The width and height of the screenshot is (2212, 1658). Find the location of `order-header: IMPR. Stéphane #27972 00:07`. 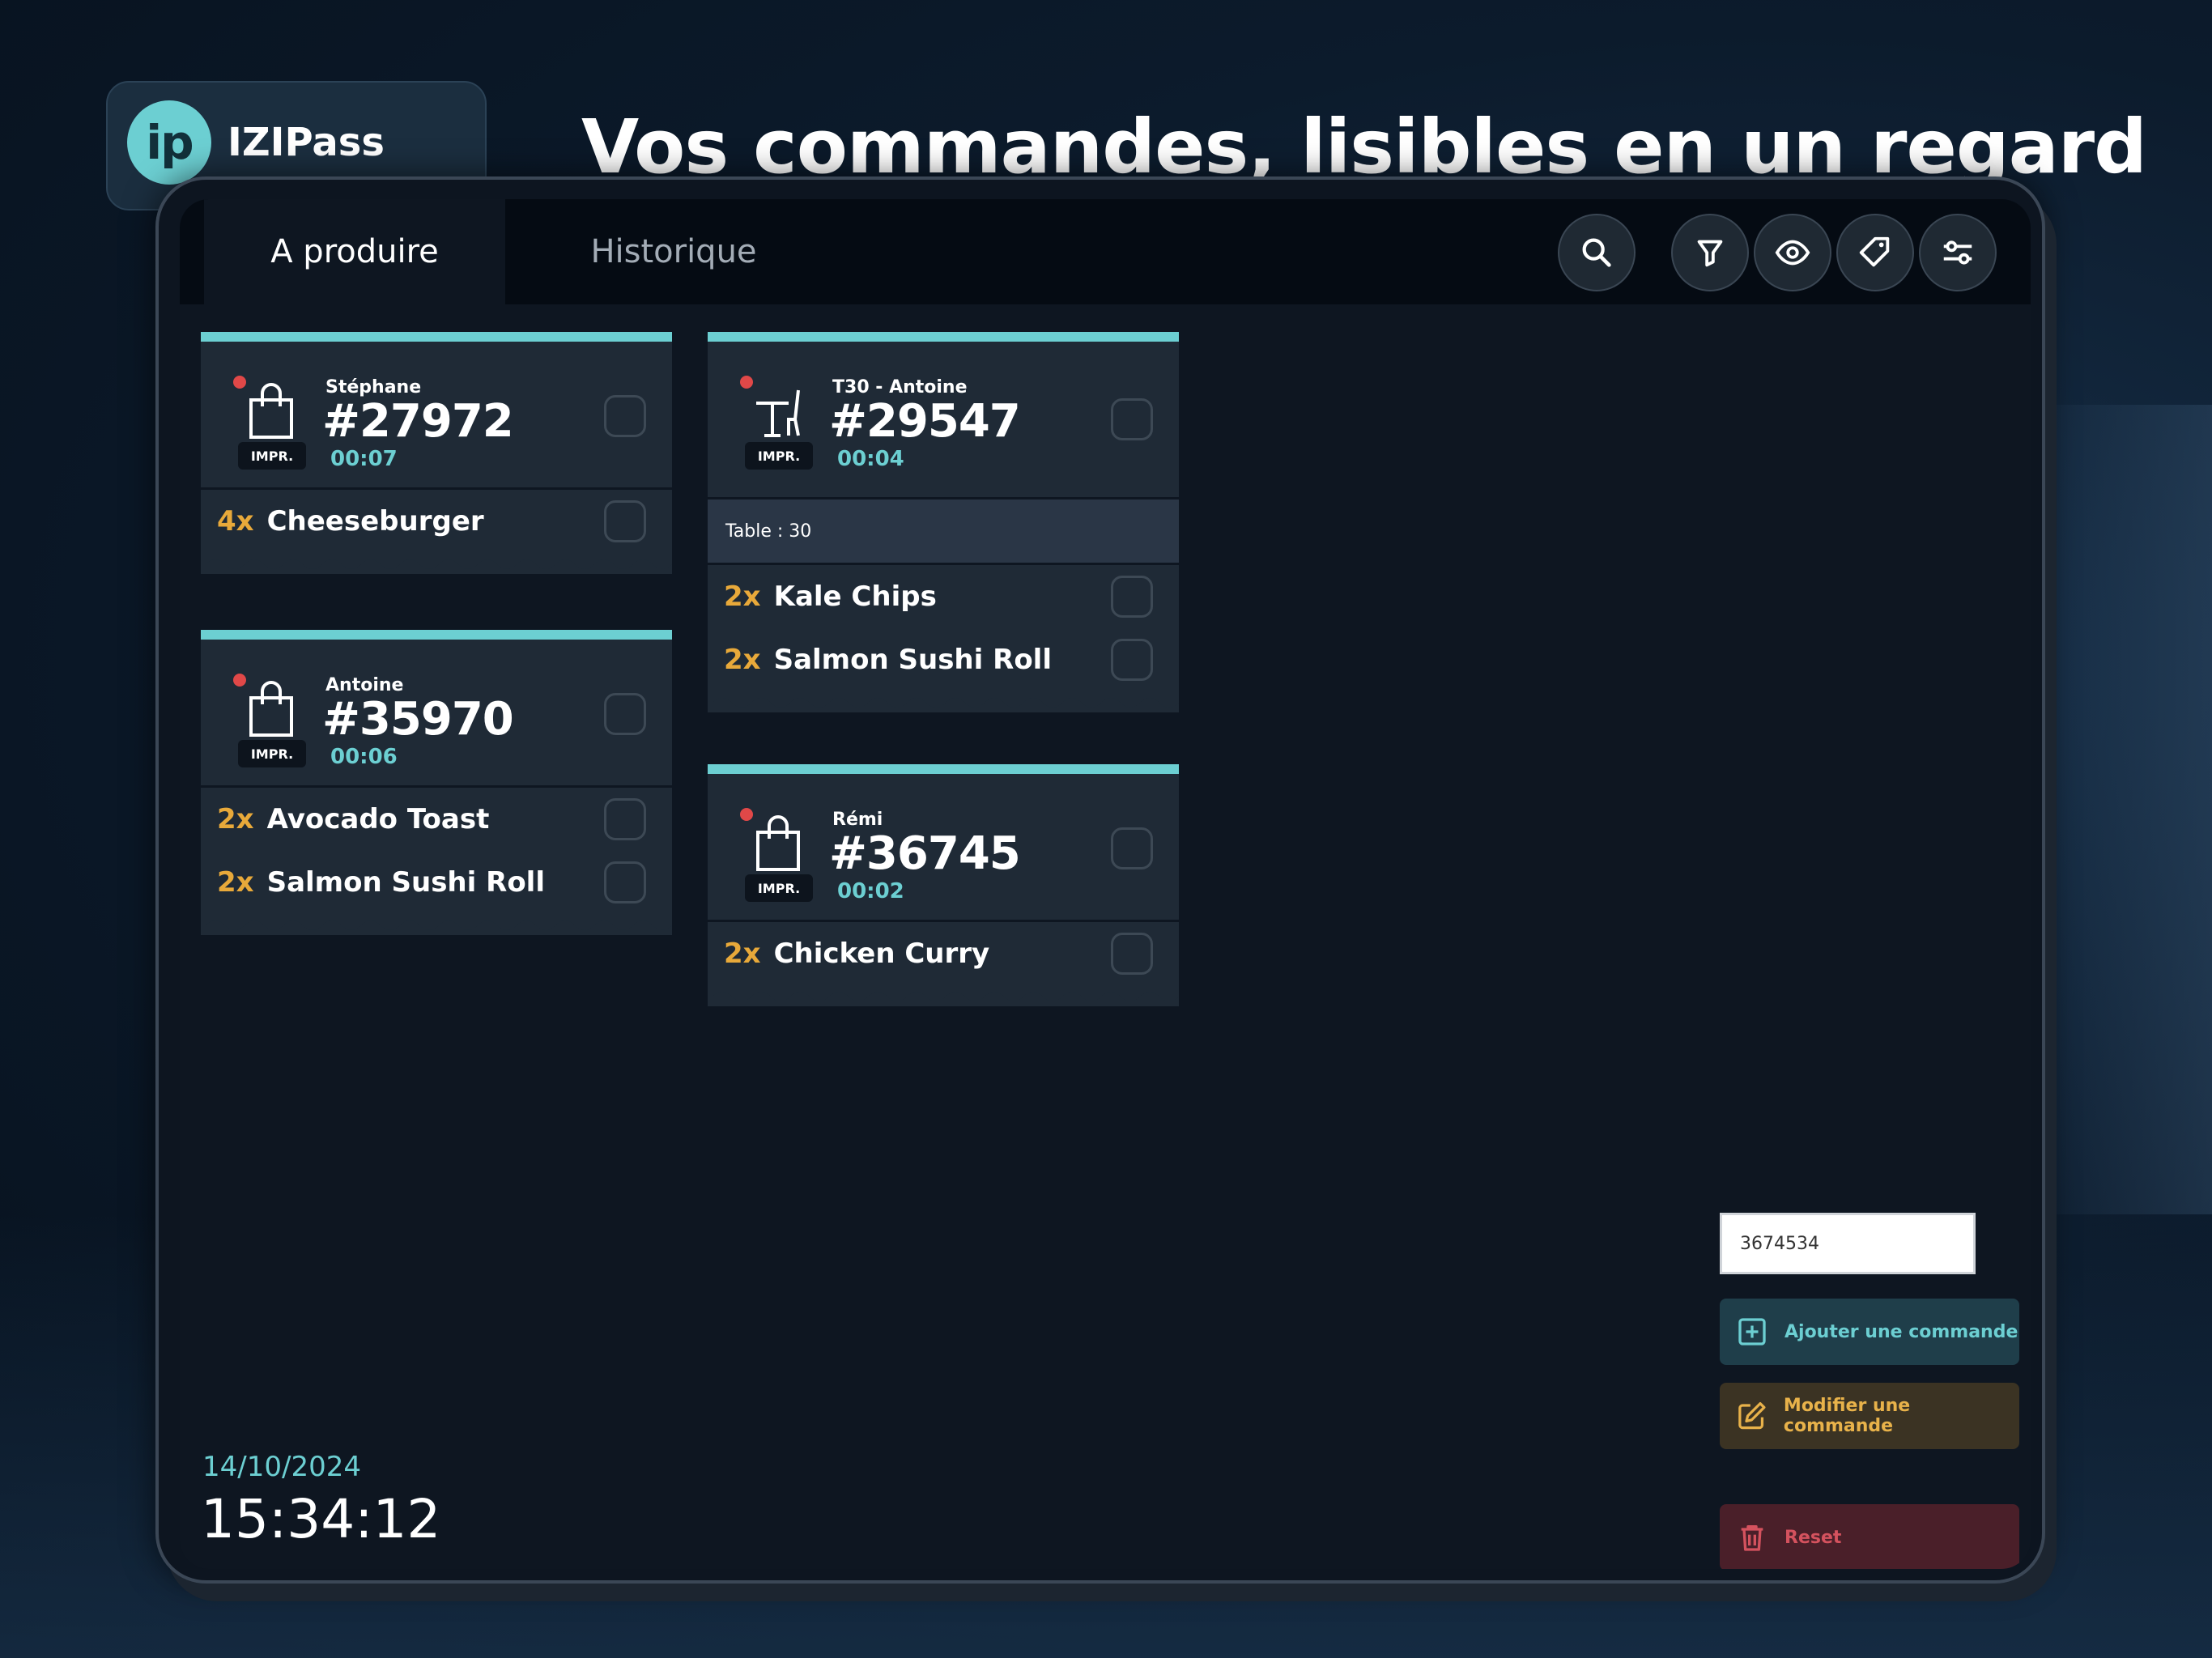

order-header: IMPR. Stéphane #27972 00:07 is located at coordinates (437, 416).